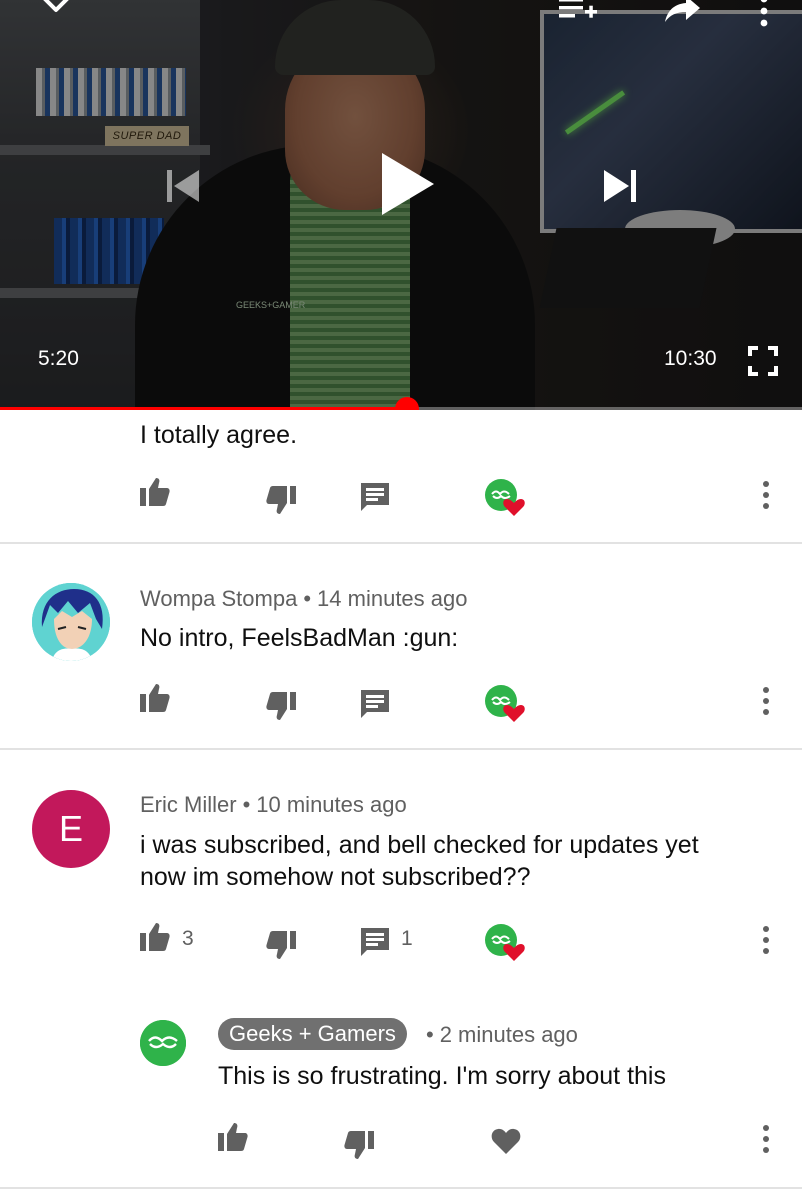 This screenshot has width=802, height=1200. What do you see at coordinates (763, 361) in the screenshot?
I see `fullscreen-icon` at bounding box center [763, 361].